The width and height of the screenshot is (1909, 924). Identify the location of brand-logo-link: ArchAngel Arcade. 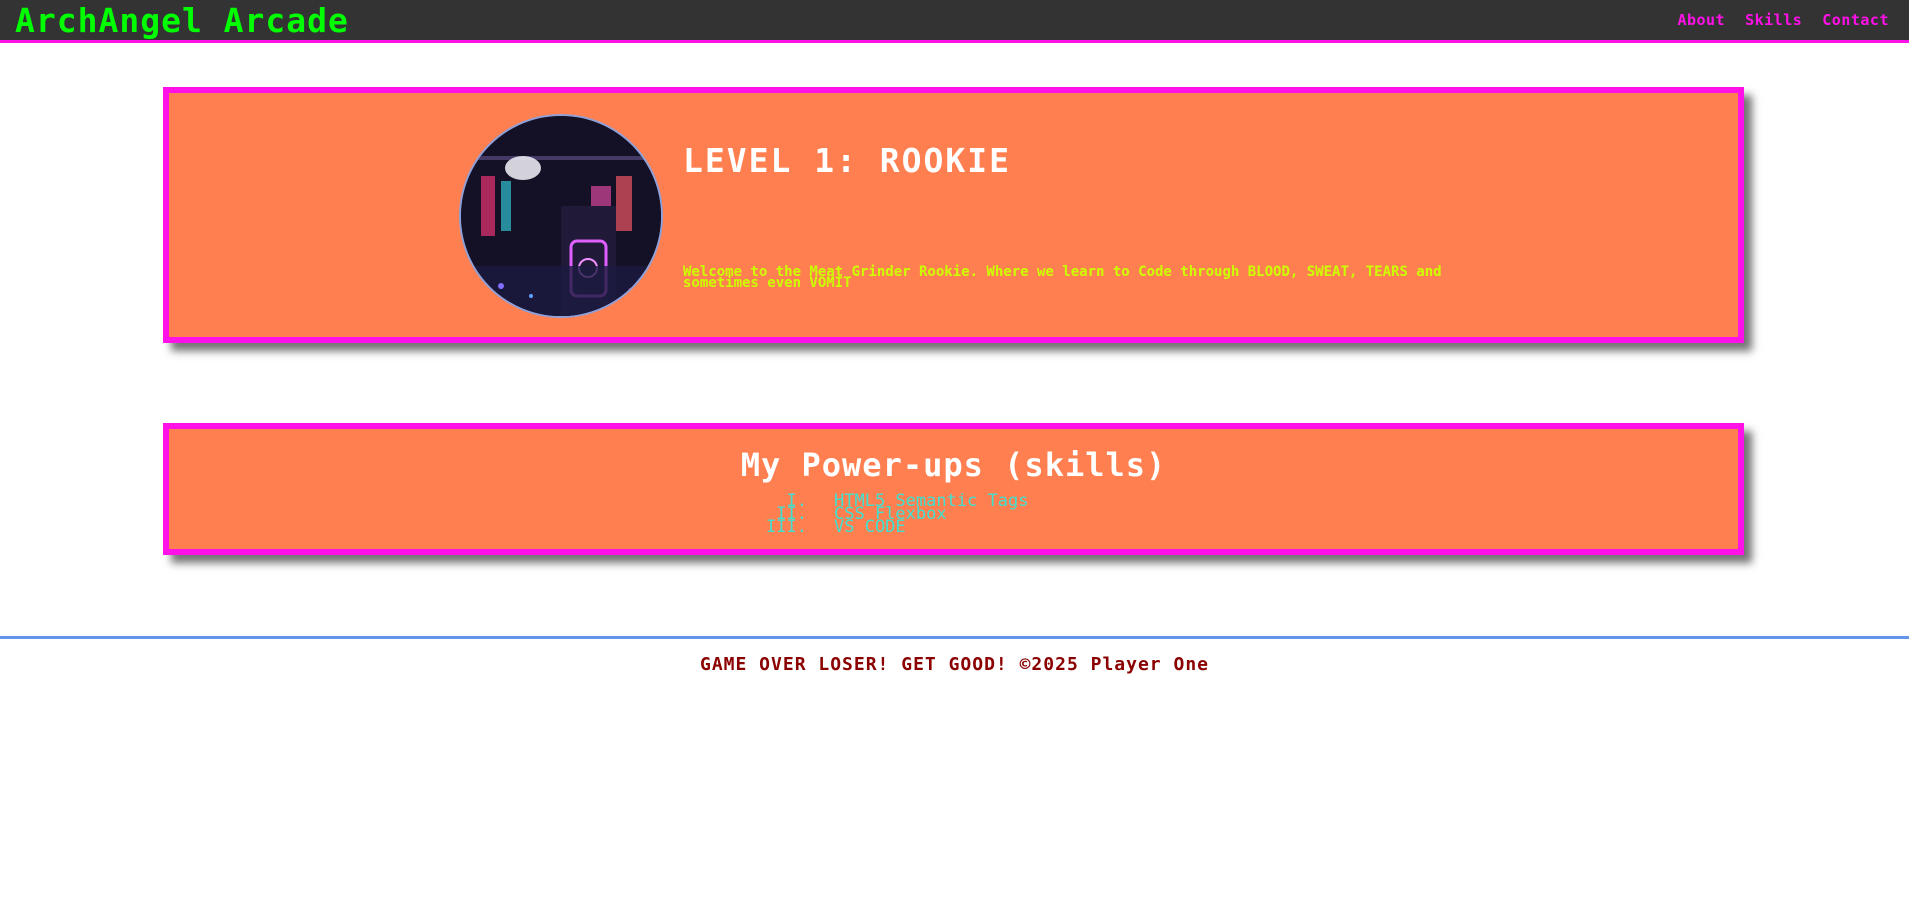
(182, 21).